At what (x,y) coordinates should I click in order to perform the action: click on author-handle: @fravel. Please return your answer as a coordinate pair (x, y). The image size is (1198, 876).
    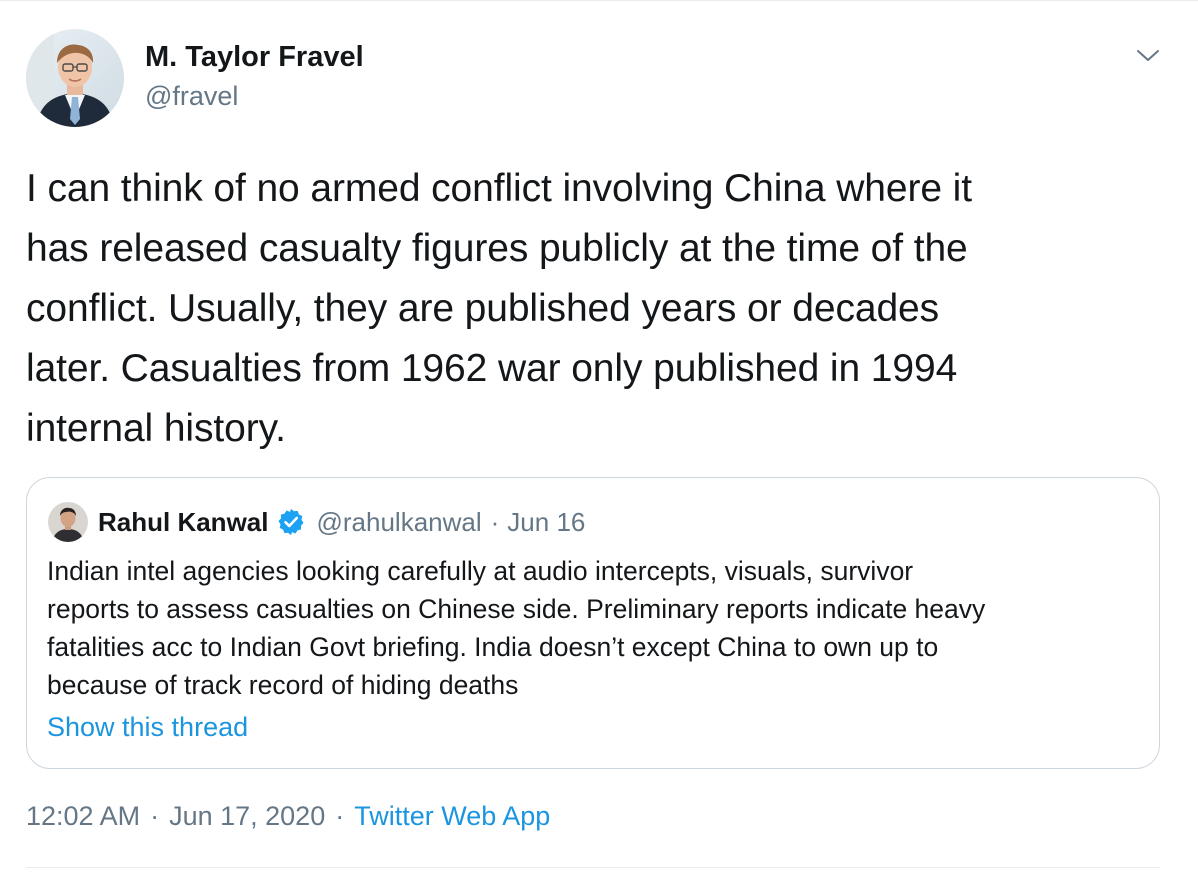
    Looking at the image, I should click on (191, 96).